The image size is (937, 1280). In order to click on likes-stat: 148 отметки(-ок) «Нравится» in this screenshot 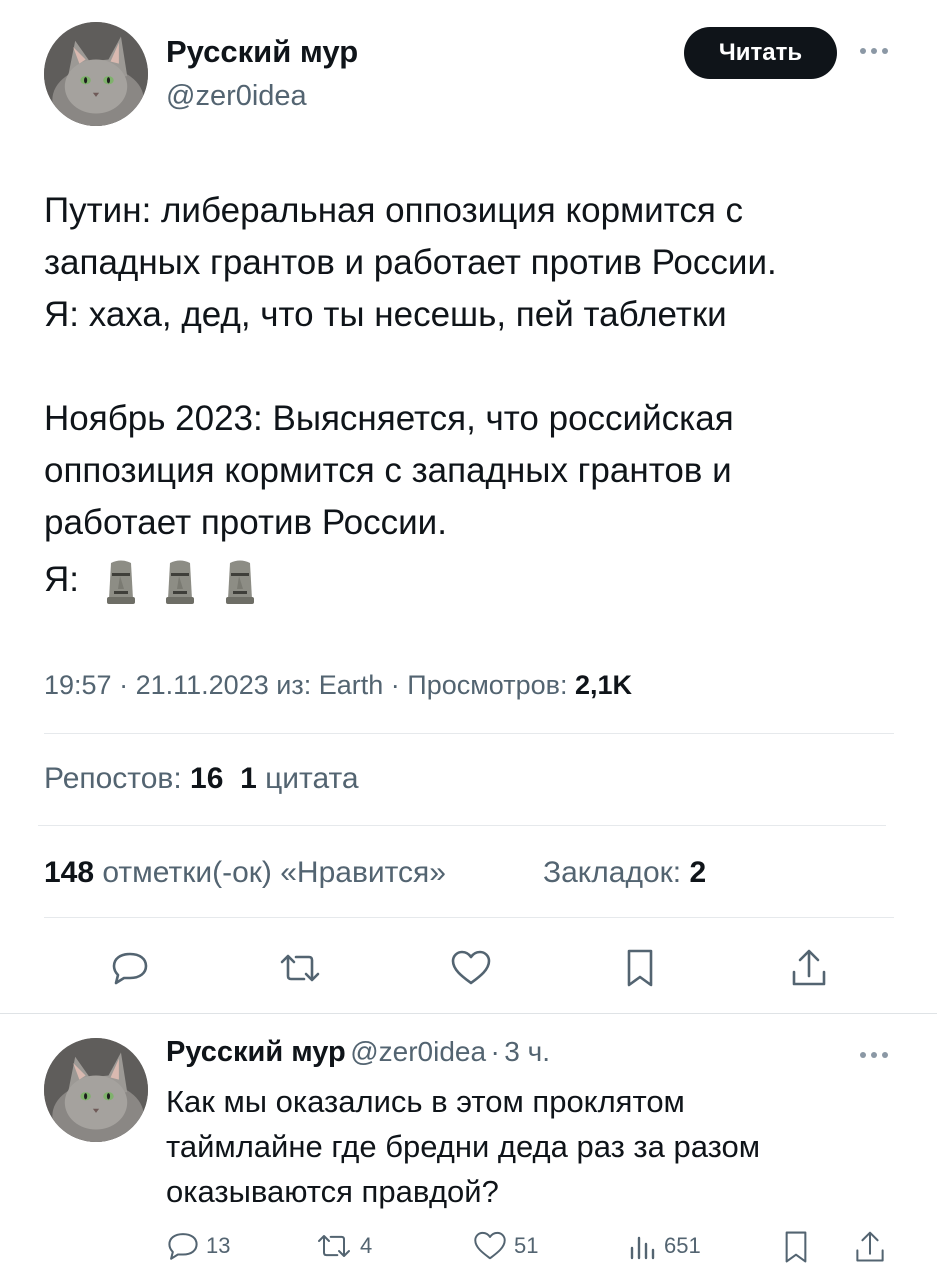, I will do `click(245, 873)`.